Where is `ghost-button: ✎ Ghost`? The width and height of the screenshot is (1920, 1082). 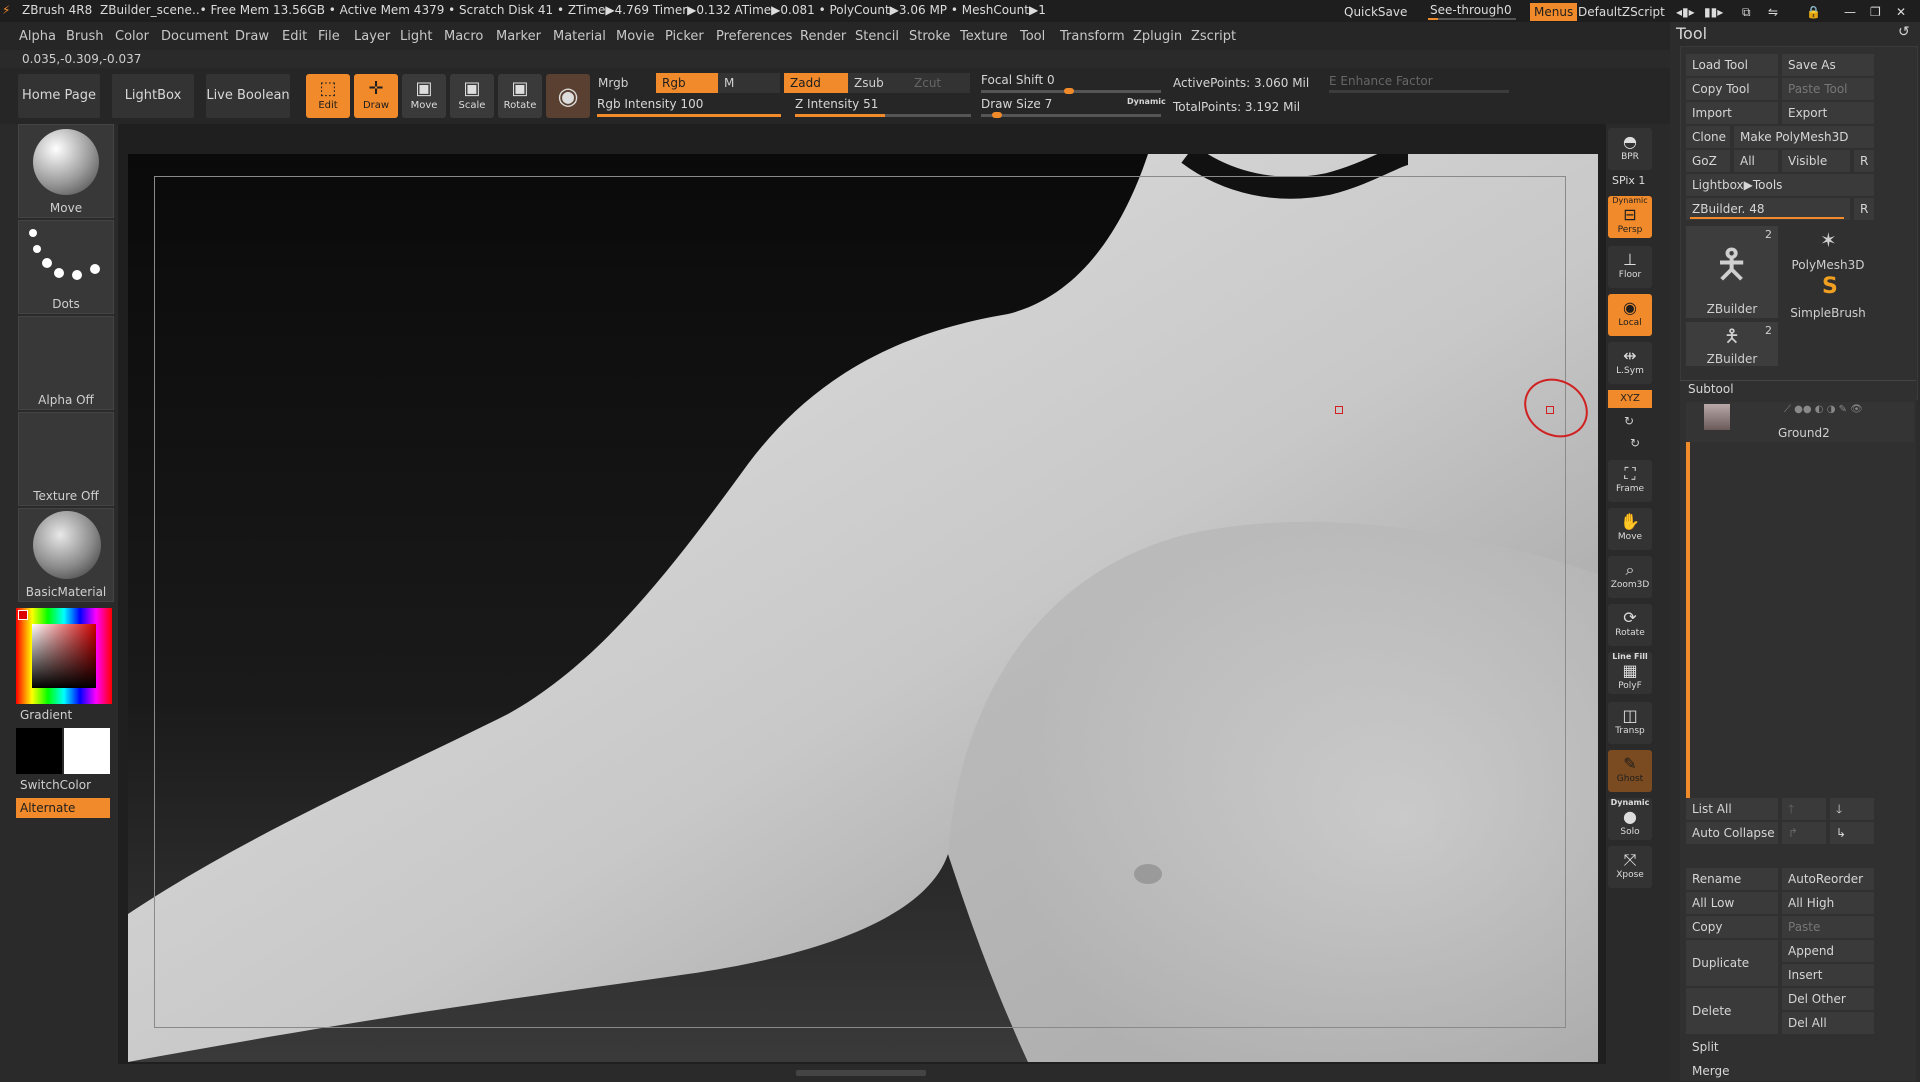
ghost-button: ✎ Ghost is located at coordinates (1630, 771).